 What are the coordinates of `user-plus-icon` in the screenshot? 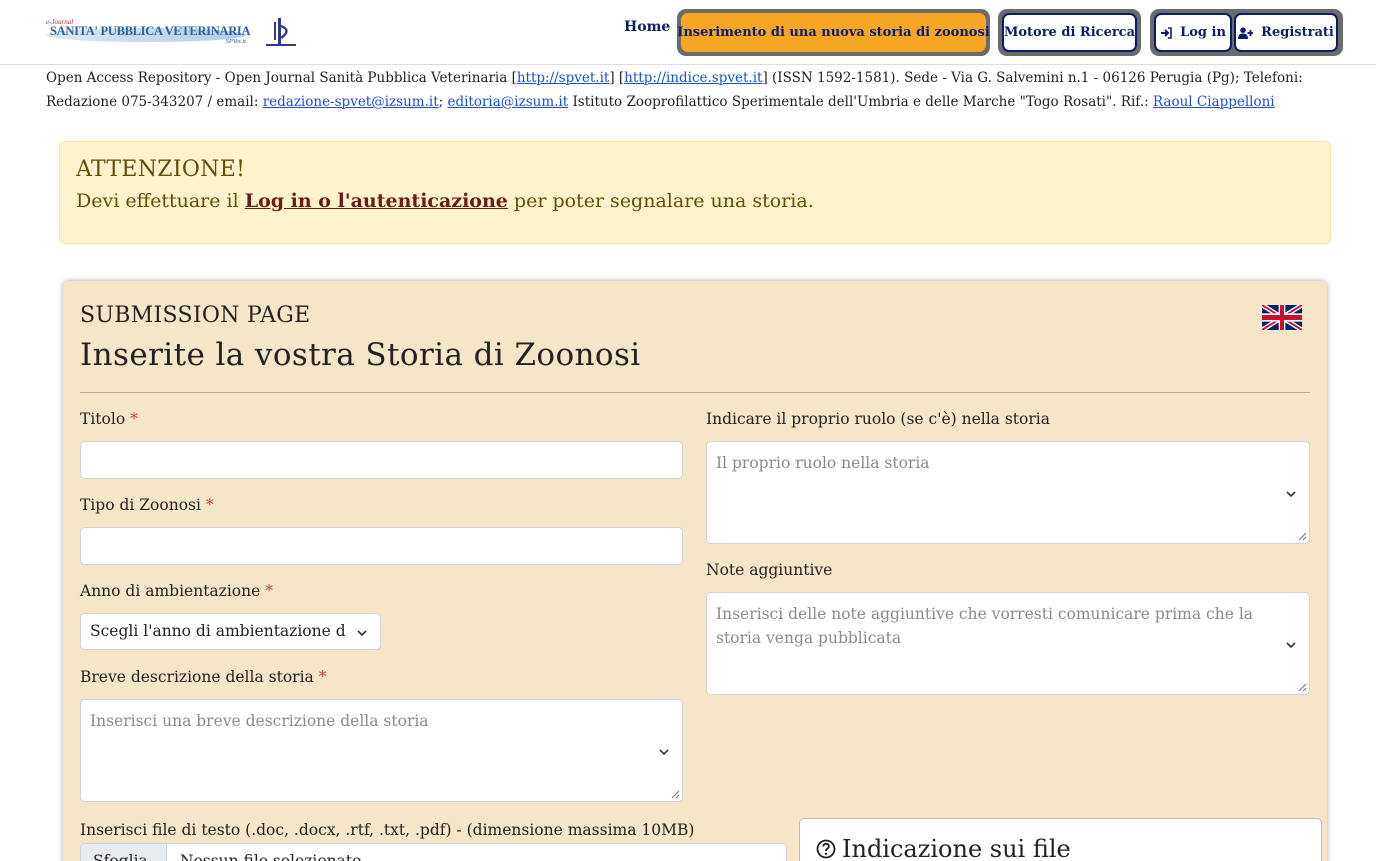 It's located at (1246, 32).